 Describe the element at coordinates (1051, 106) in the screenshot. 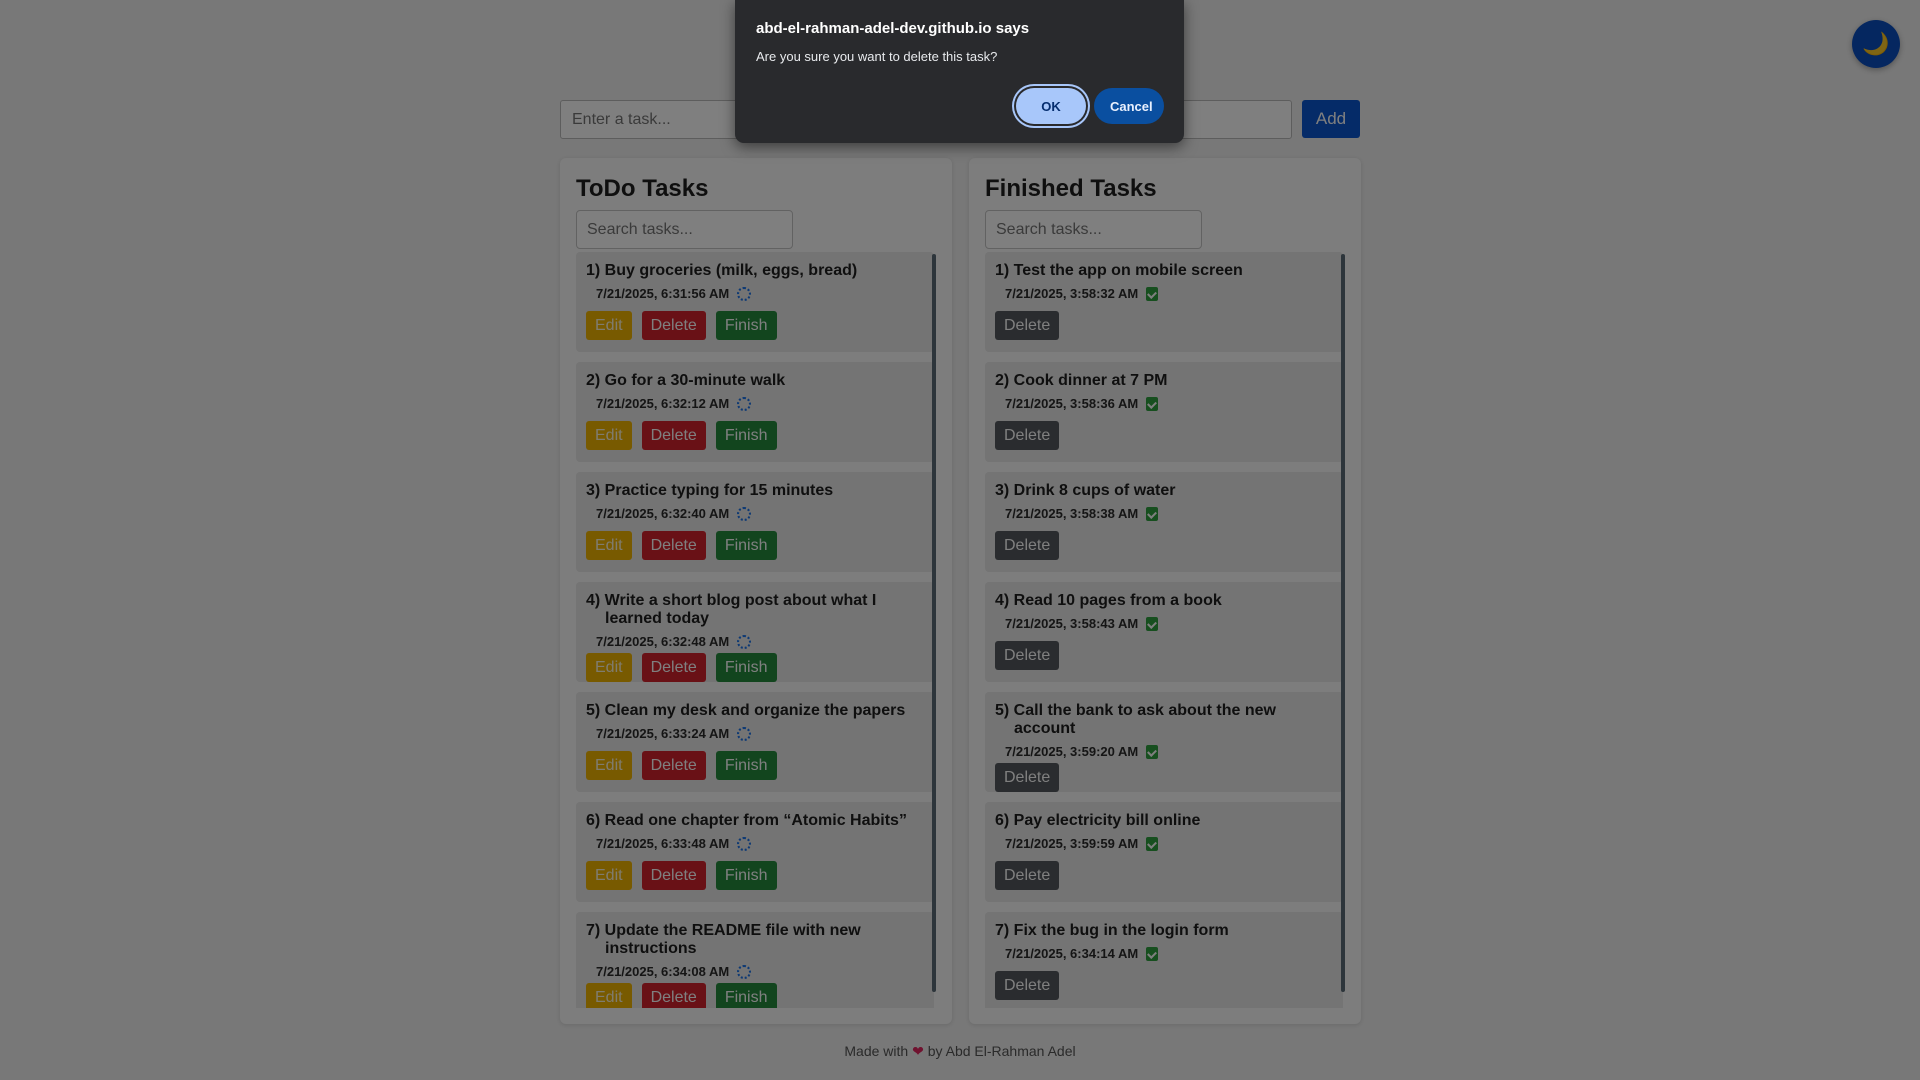

I see `dialog-ok-button: OK` at that location.